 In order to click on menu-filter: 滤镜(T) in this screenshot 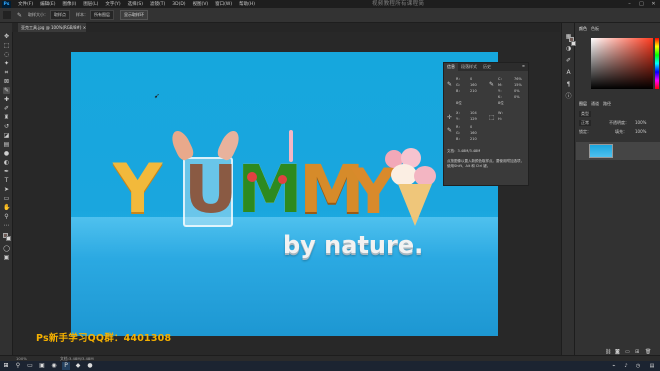, I will do `click(157, 4)`.